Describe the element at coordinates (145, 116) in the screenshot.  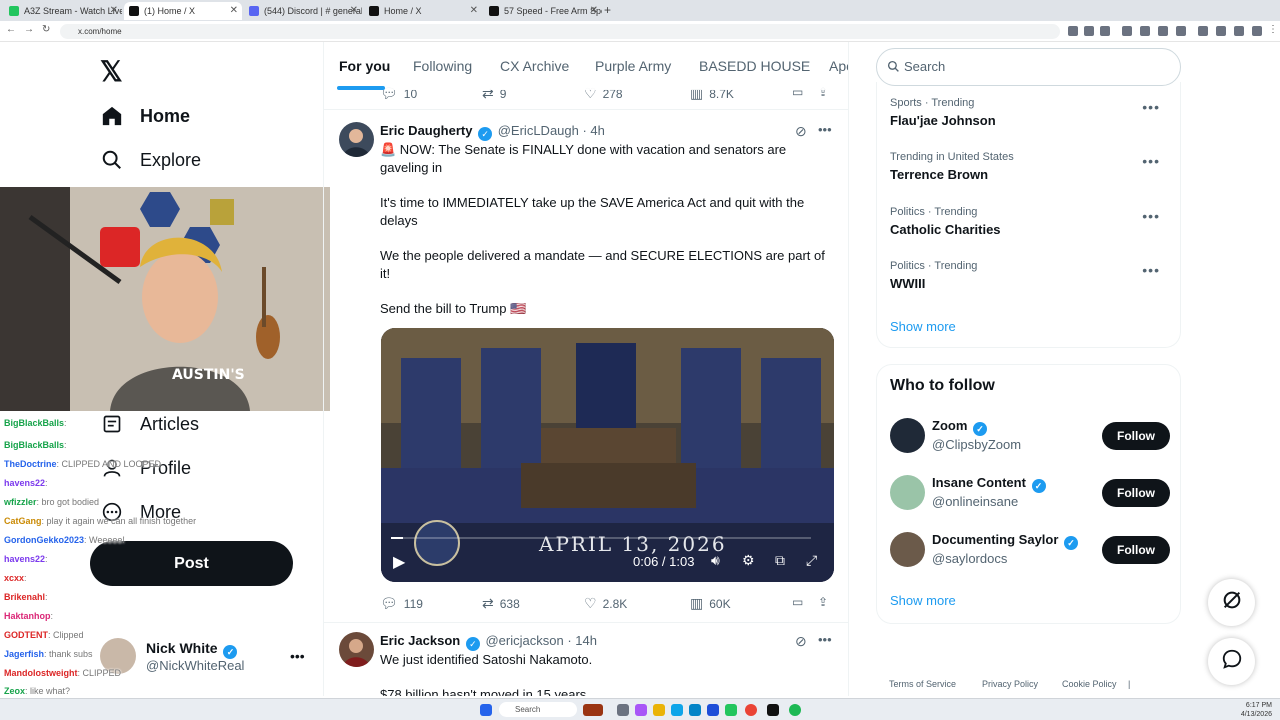
I see `nav-home: Home` at that location.